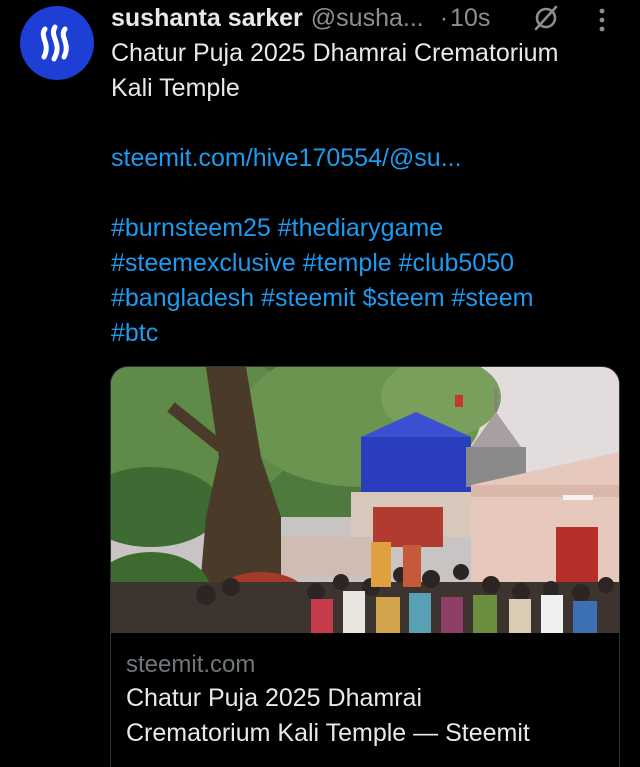 The image size is (640, 767). I want to click on author-name: sushanta sarker, so click(207, 18).